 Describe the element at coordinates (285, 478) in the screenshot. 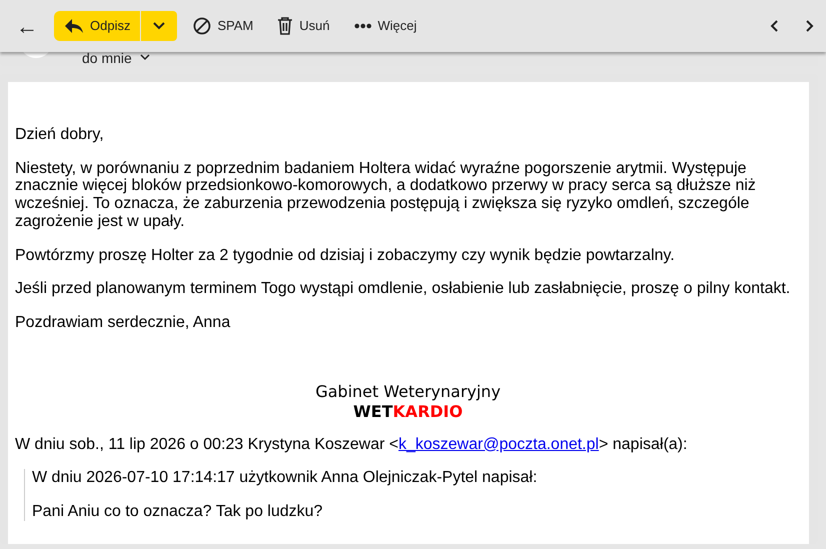

I see `quoted-text: W dniu 2026-07-10 17:14:17 użytkownik Anna Olejniczak-Pytel napisał:` at that location.